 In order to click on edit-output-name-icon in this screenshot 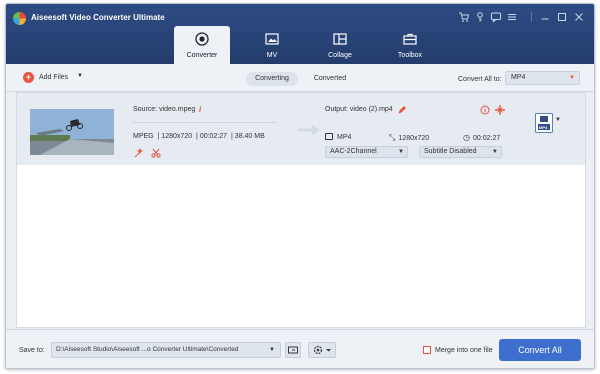, I will do `click(402, 110)`.